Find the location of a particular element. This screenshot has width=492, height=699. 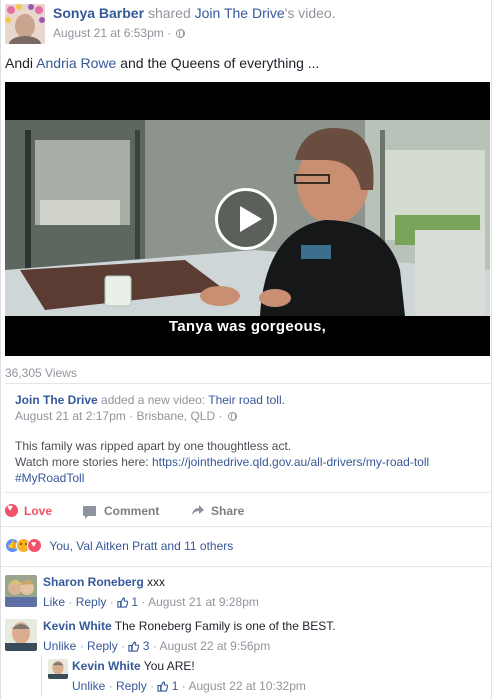

shared-page-name: Join The Drive is located at coordinates (56, 400).